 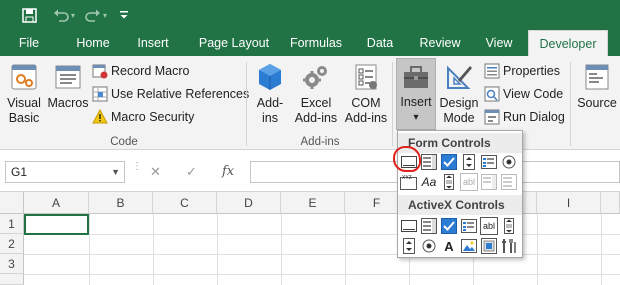 What do you see at coordinates (24, 103) in the screenshot?
I see `visual-basic-label-1: Visual` at bounding box center [24, 103].